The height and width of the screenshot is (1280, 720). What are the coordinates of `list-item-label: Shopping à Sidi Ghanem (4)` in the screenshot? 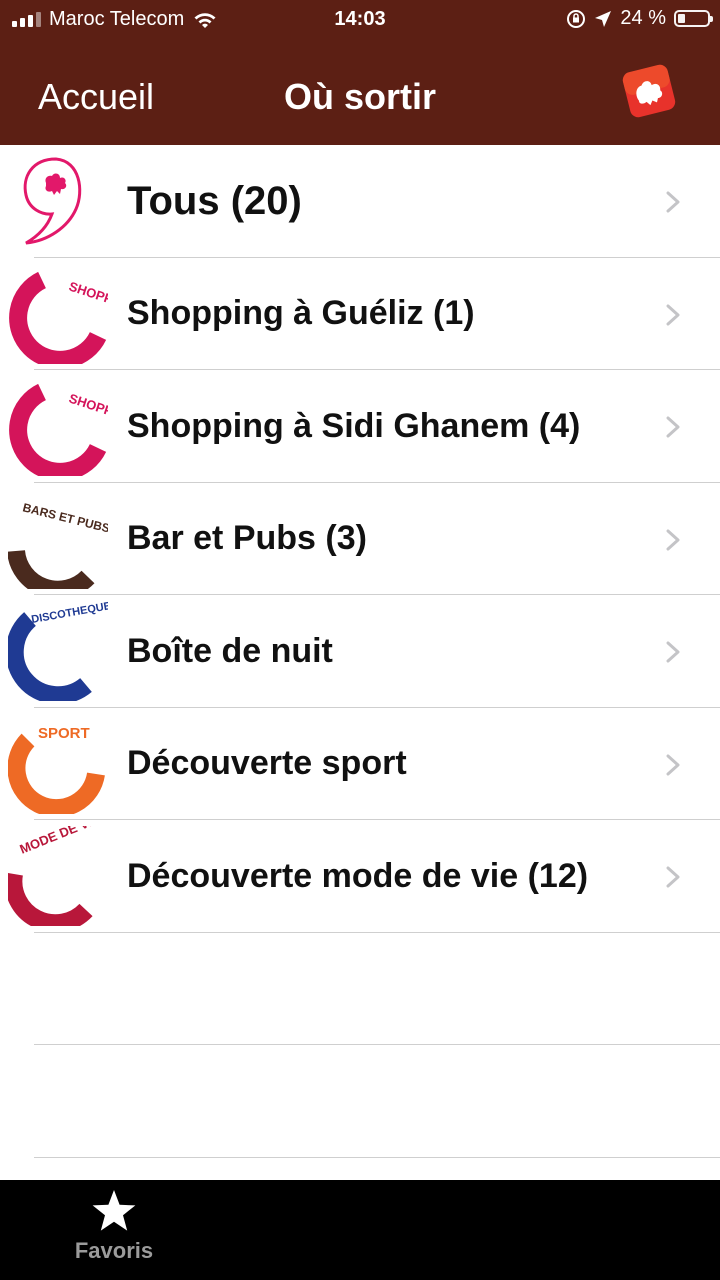 It's located at (354, 425).